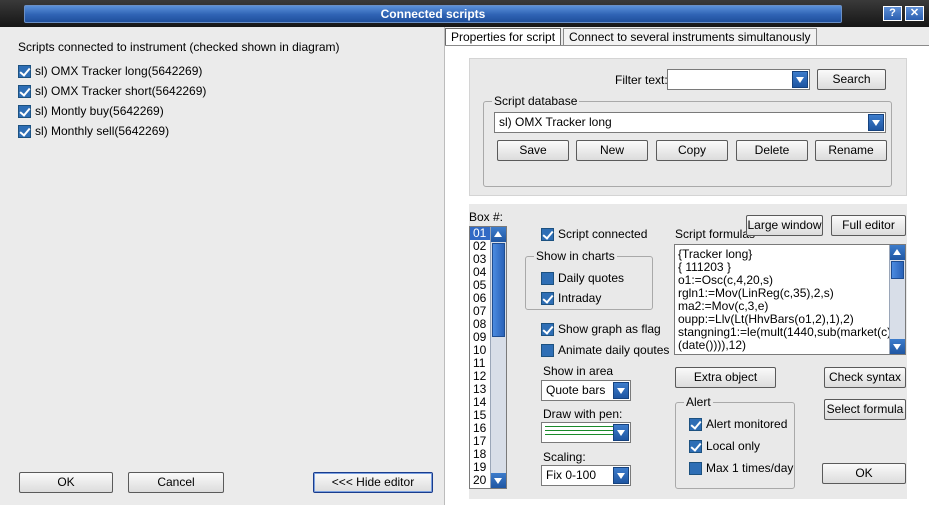 The width and height of the screenshot is (929, 505). Describe the element at coordinates (121, 91) in the screenshot. I see `script-item-label: sl) OMX Tracker short(5642269)` at that location.